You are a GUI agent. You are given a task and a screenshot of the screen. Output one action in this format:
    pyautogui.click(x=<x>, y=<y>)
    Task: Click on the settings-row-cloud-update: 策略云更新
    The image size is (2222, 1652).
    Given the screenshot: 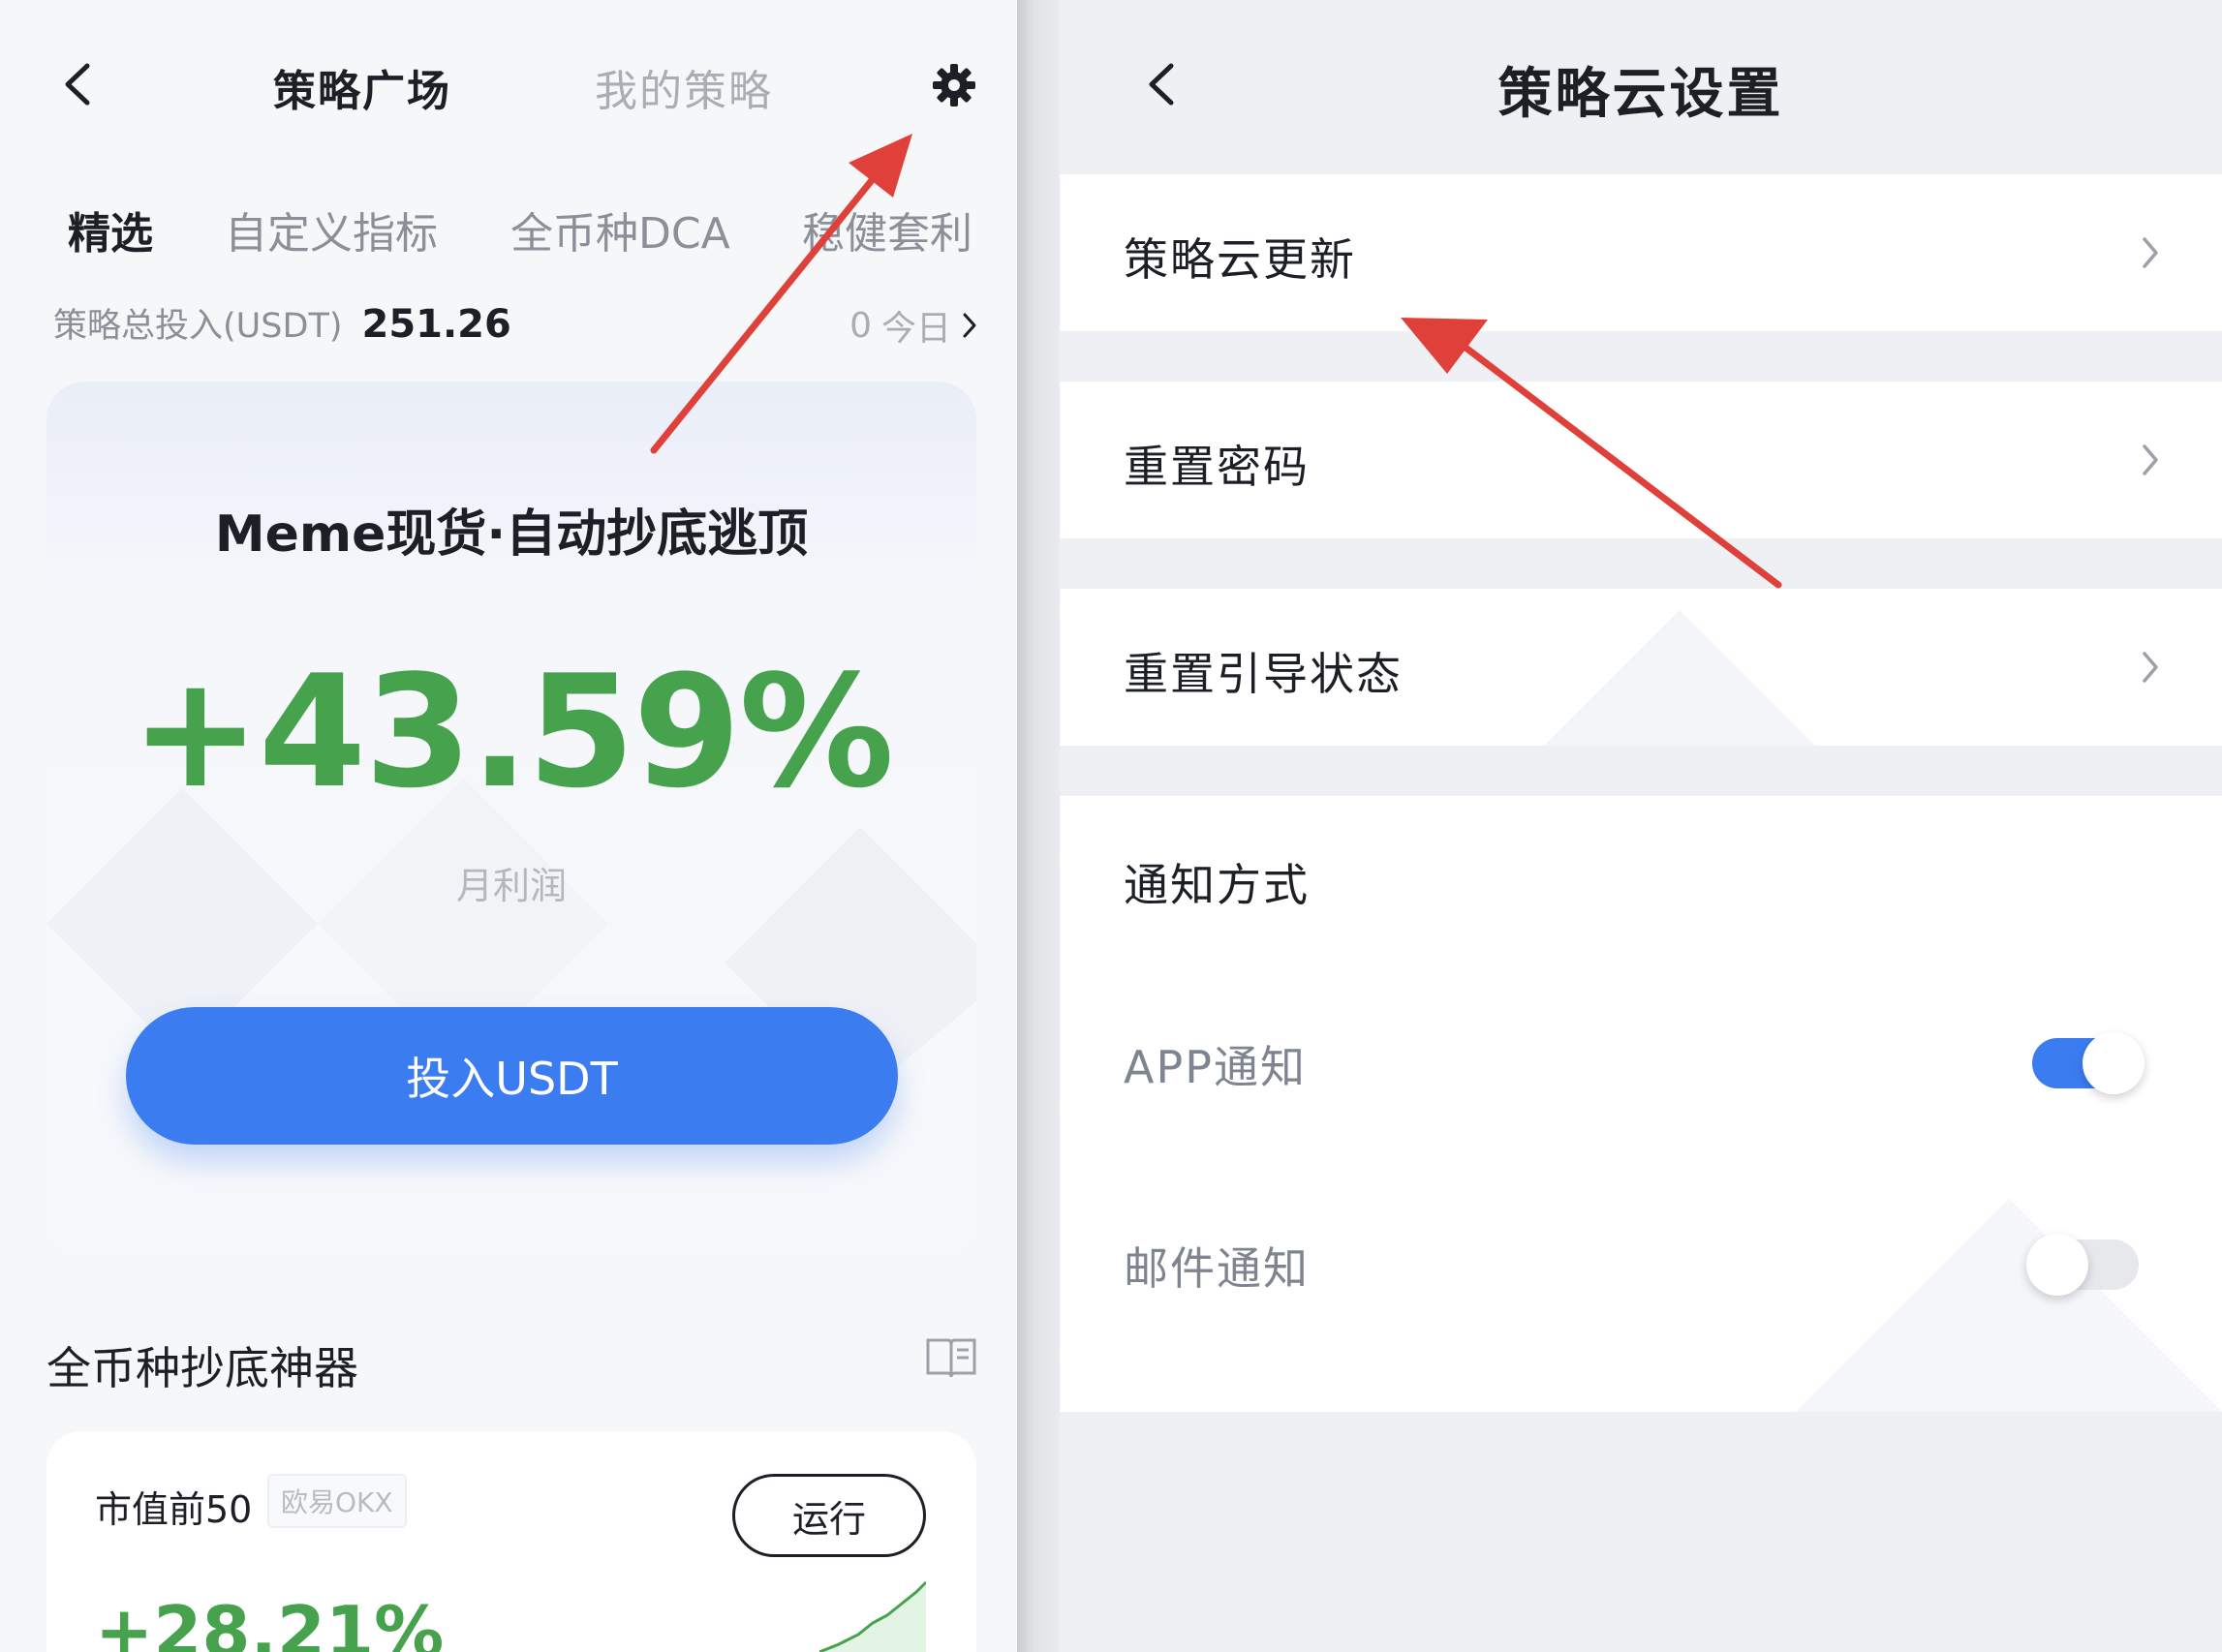 What is the action you would take?
    pyautogui.click(x=1641, y=252)
    